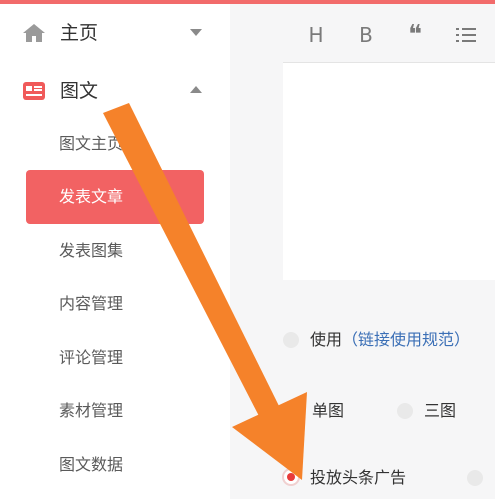  What do you see at coordinates (466, 35) in the screenshot?
I see `list-icon` at bounding box center [466, 35].